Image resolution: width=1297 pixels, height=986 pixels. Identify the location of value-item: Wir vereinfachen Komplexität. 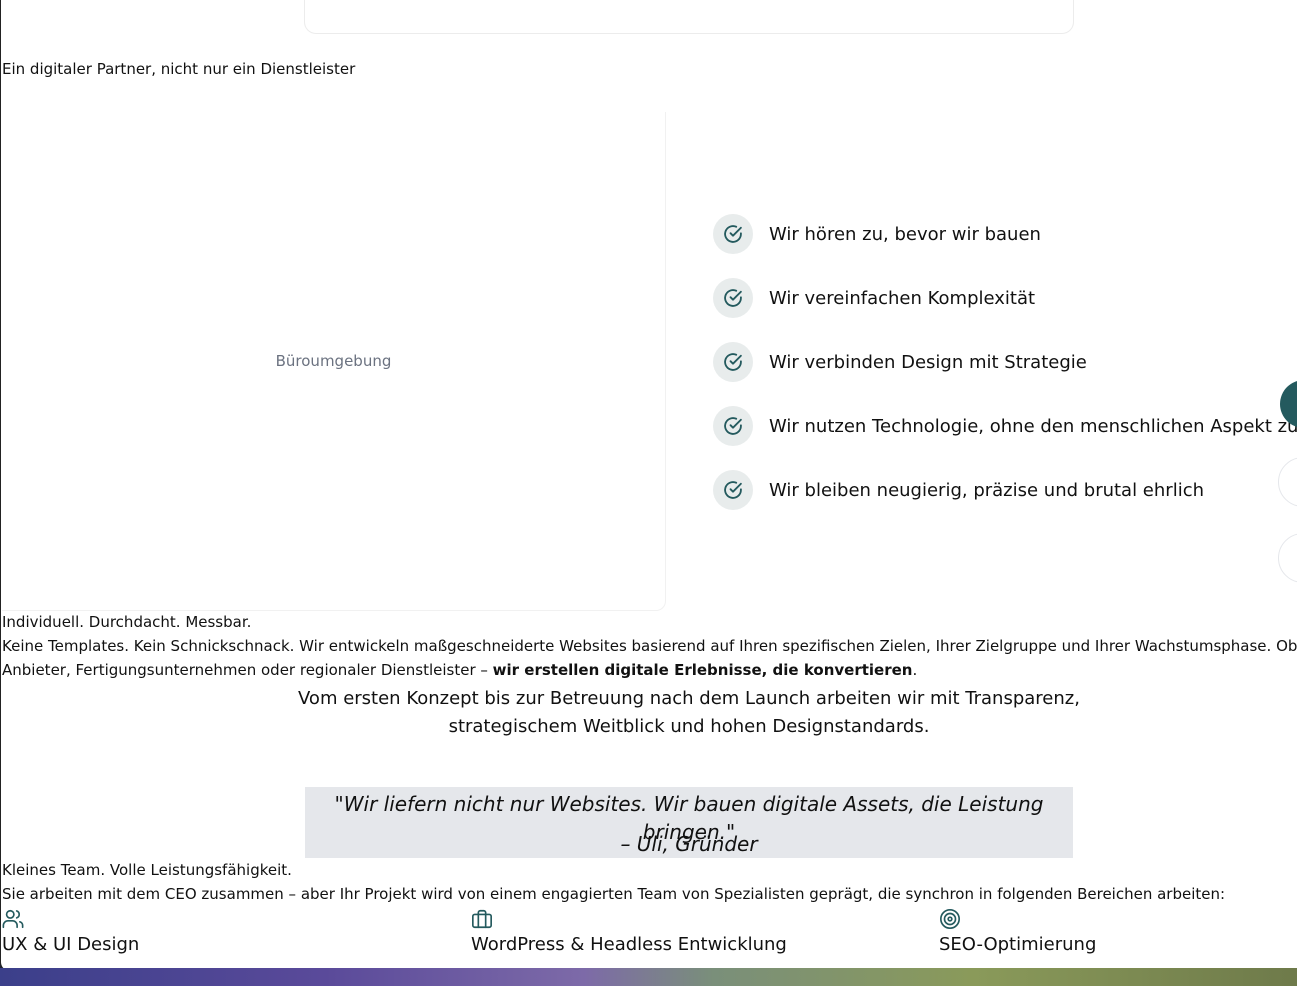
(1005, 298).